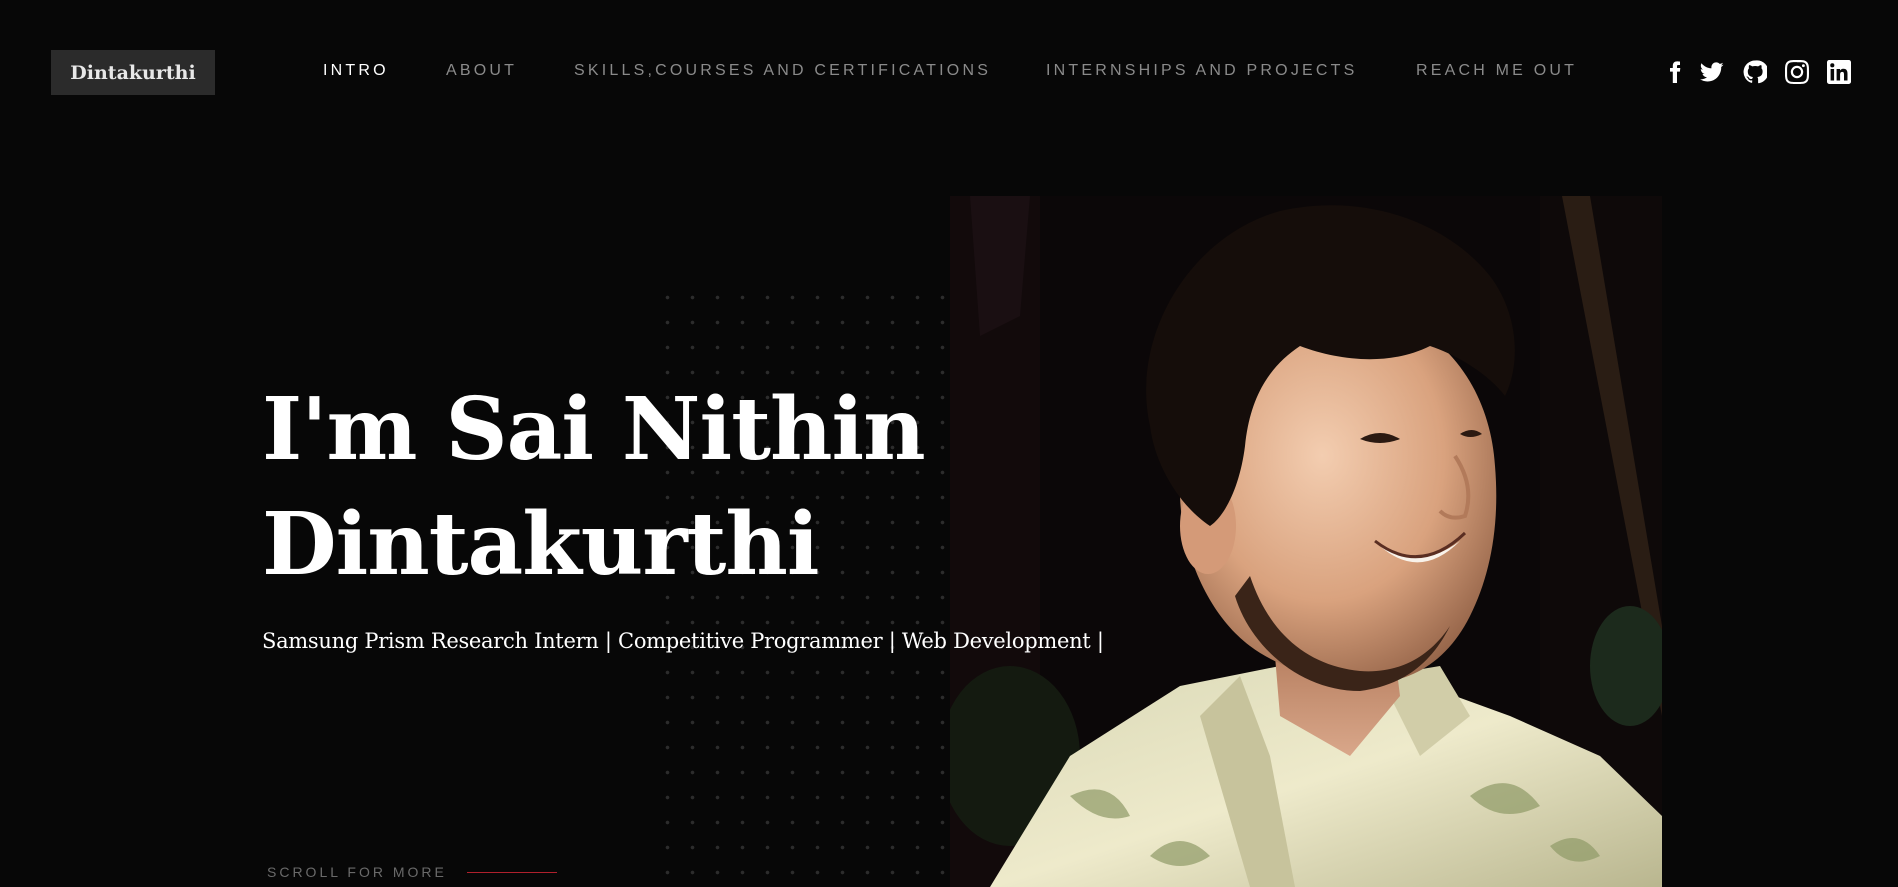 This screenshot has height=887, width=1898. What do you see at coordinates (541, 544) in the screenshot?
I see `hero-title-line-2: Dintakurthi` at bounding box center [541, 544].